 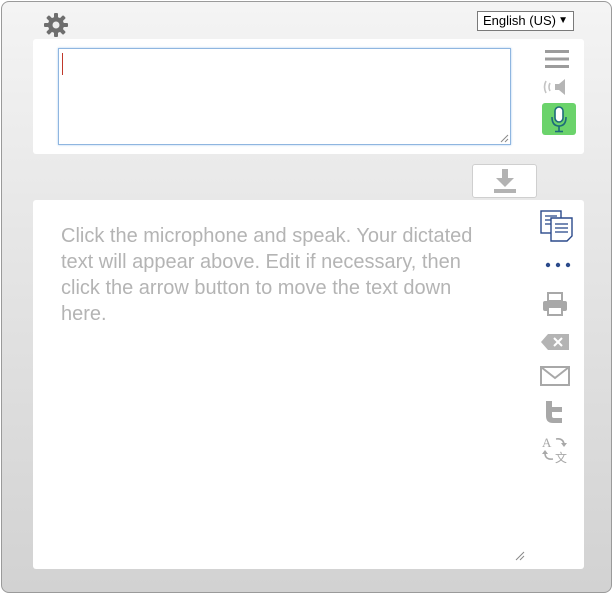 What do you see at coordinates (558, 265) in the screenshot?
I see `ellipsis-icon` at bounding box center [558, 265].